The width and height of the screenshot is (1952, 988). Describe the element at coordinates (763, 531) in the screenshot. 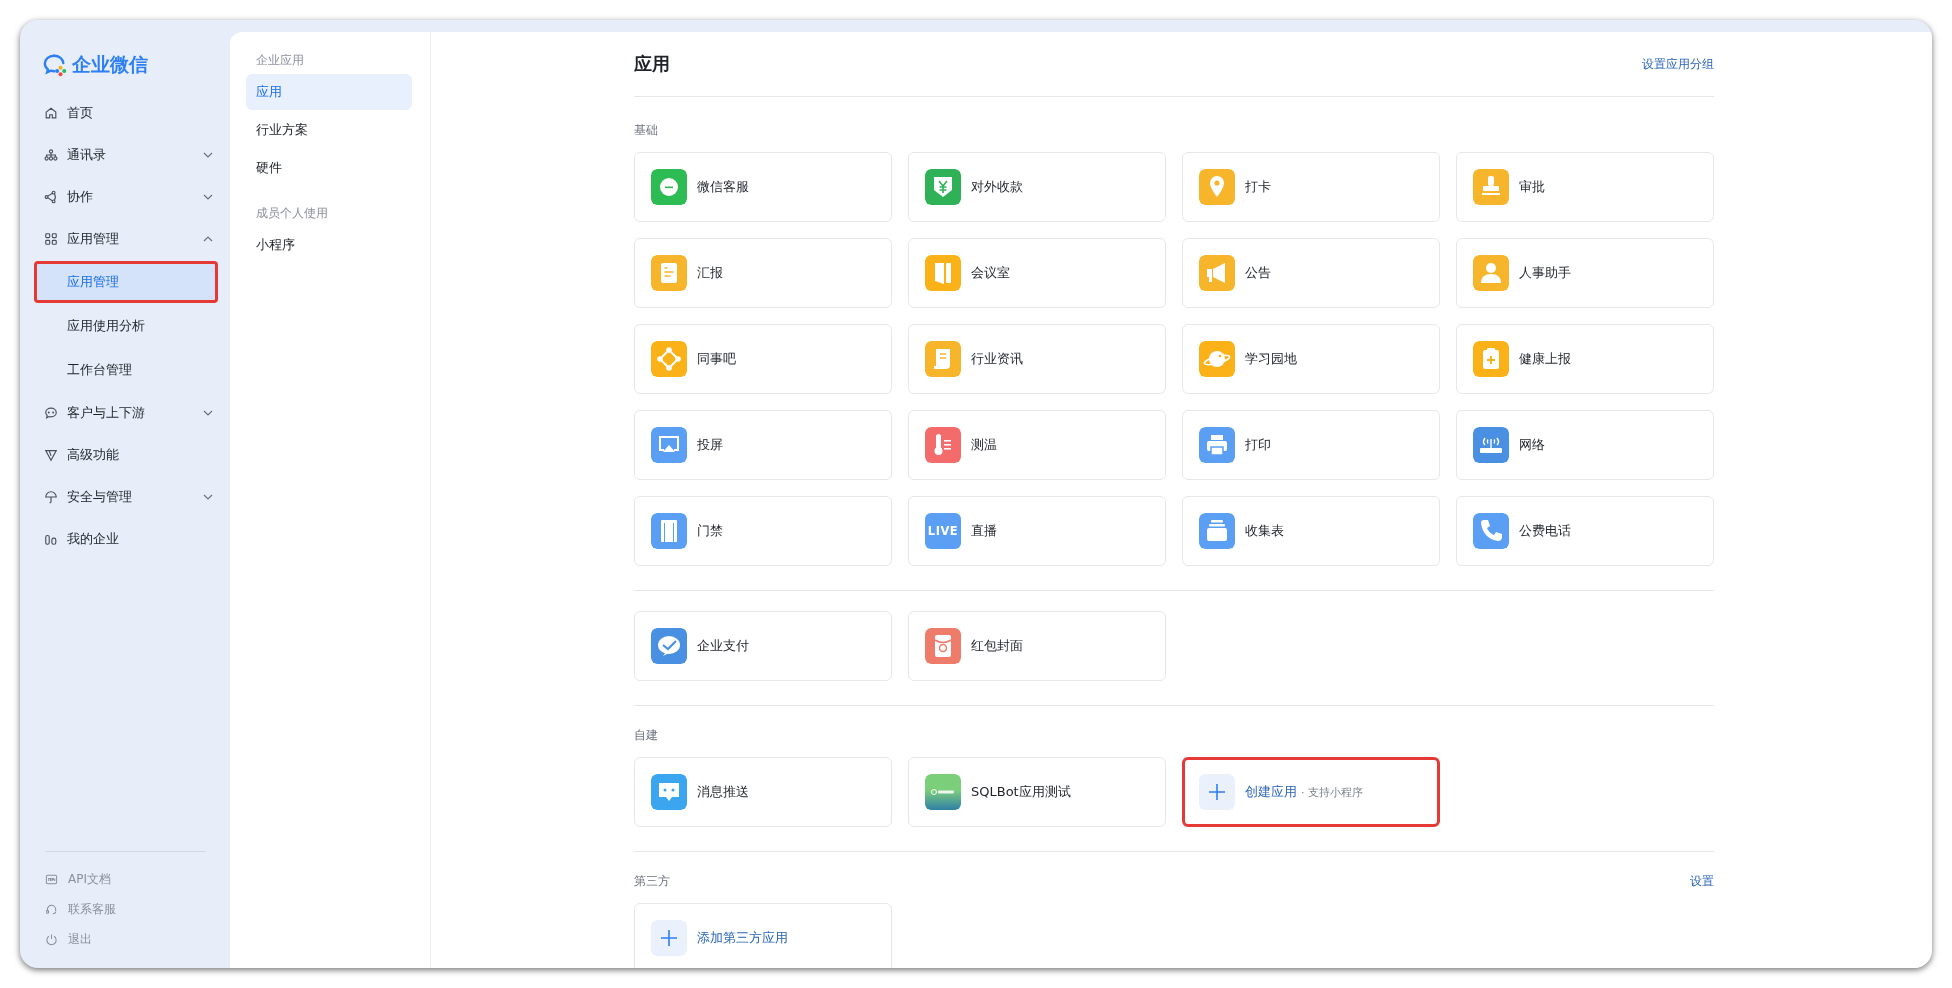

I see `app-card: 门禁` at that location.